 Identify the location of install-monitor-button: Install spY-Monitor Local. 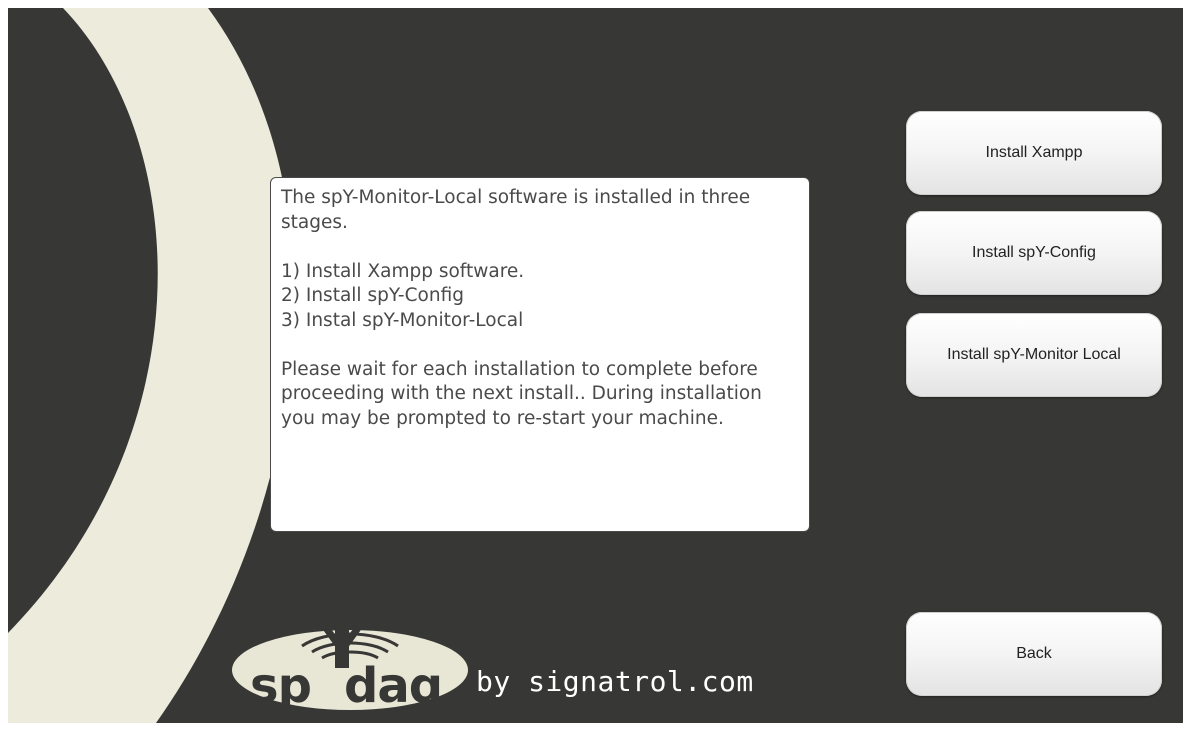
(1034, 355).